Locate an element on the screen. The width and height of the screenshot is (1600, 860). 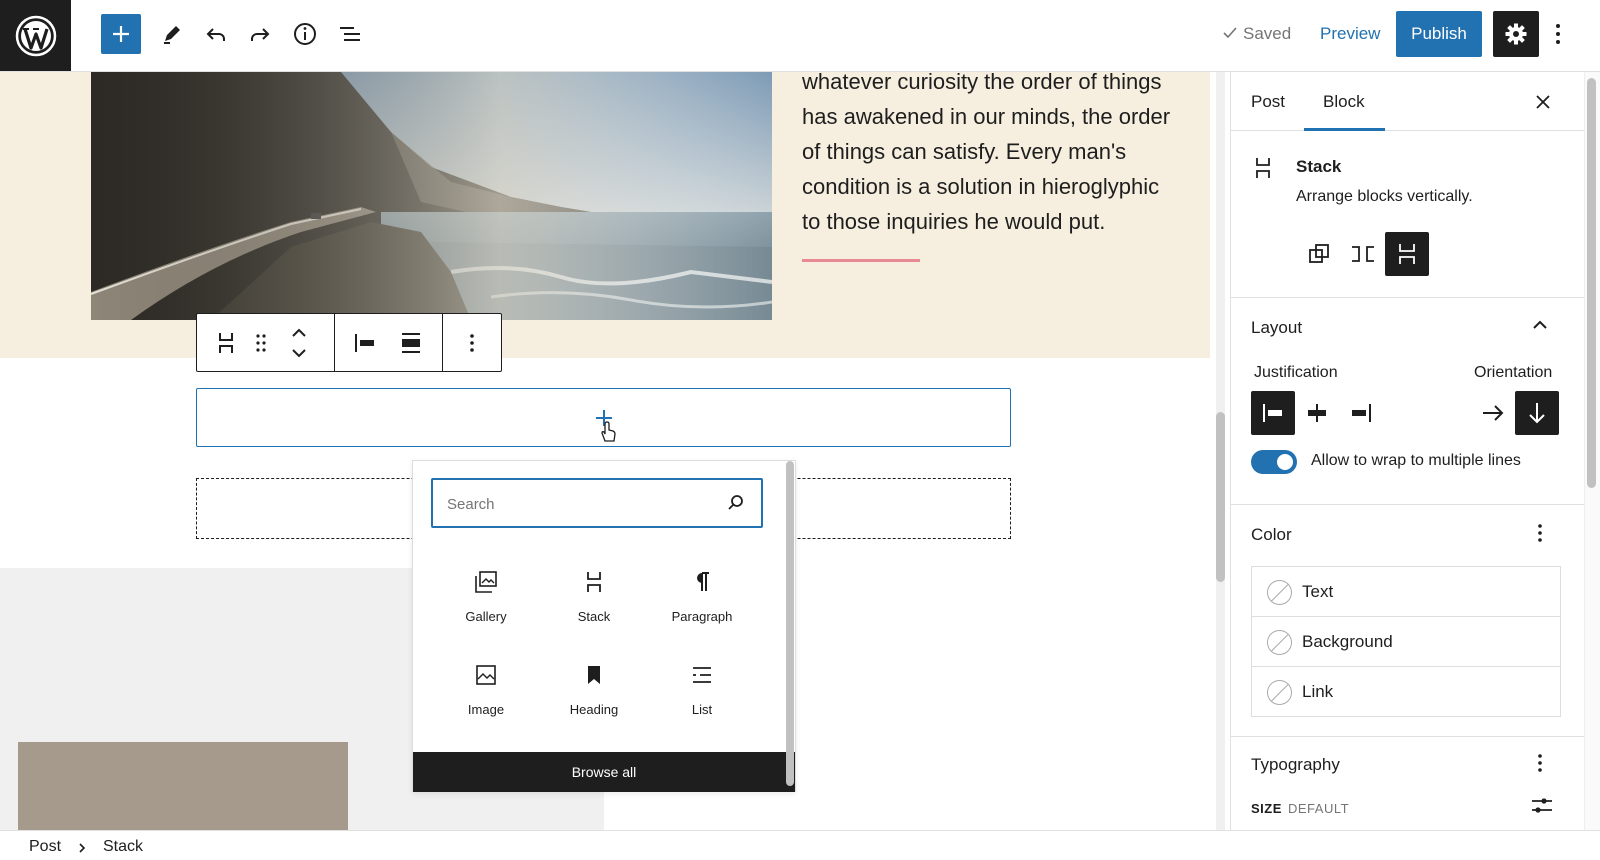
block-item-label: Gallery is located at coordinates (486, 616).